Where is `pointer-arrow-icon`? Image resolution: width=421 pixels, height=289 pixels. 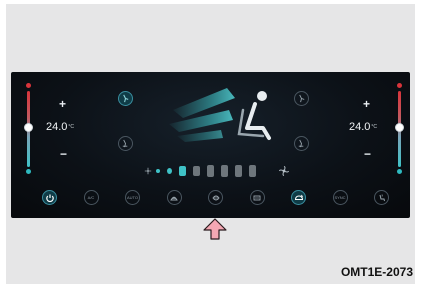
pointer-arrow-icon is located at coordinates (215, 229).